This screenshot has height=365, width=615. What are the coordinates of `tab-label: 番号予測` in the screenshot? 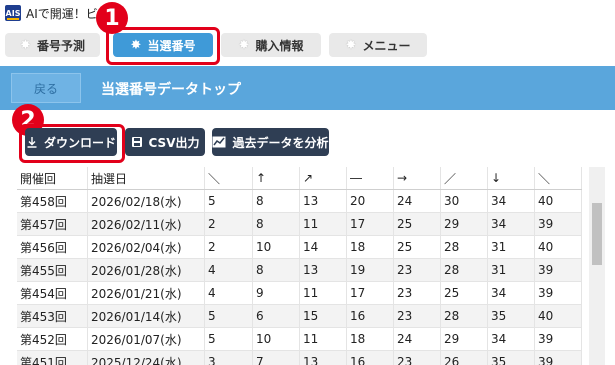 It's located at (60, 45).